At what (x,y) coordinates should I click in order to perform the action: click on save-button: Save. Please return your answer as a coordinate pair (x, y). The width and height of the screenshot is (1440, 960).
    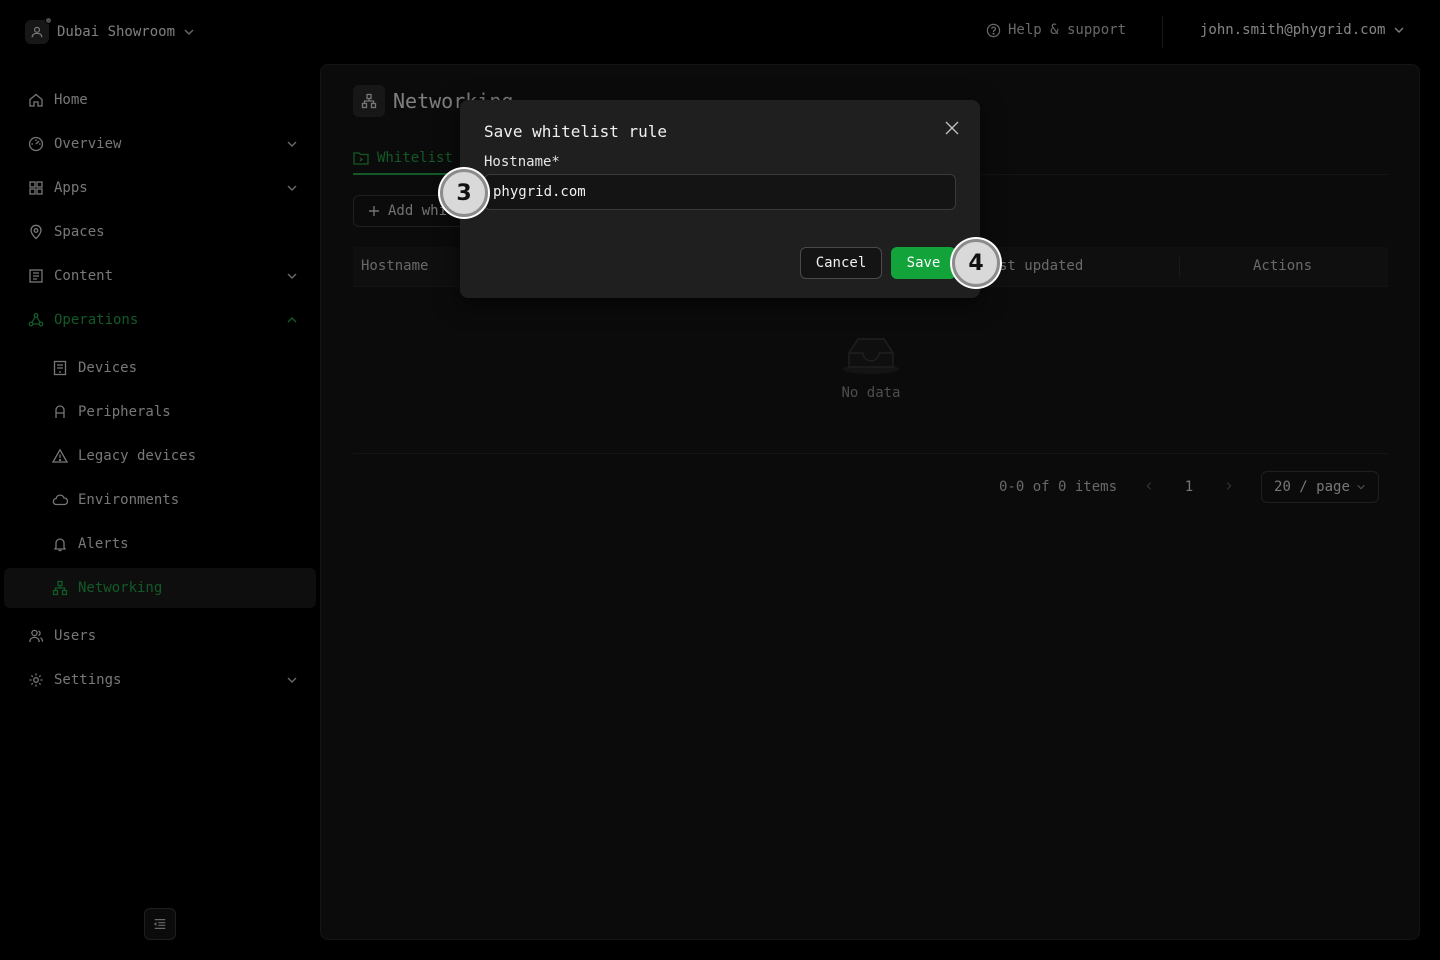
    Looking at the image, I should click on (923, 263).